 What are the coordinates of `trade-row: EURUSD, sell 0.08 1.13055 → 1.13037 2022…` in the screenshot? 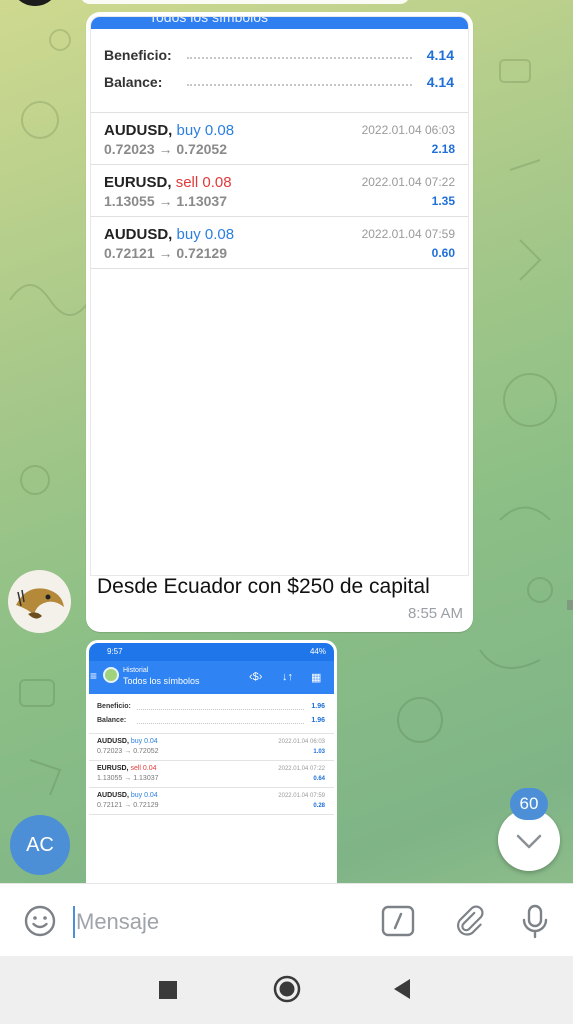 It's located at (279, 191).